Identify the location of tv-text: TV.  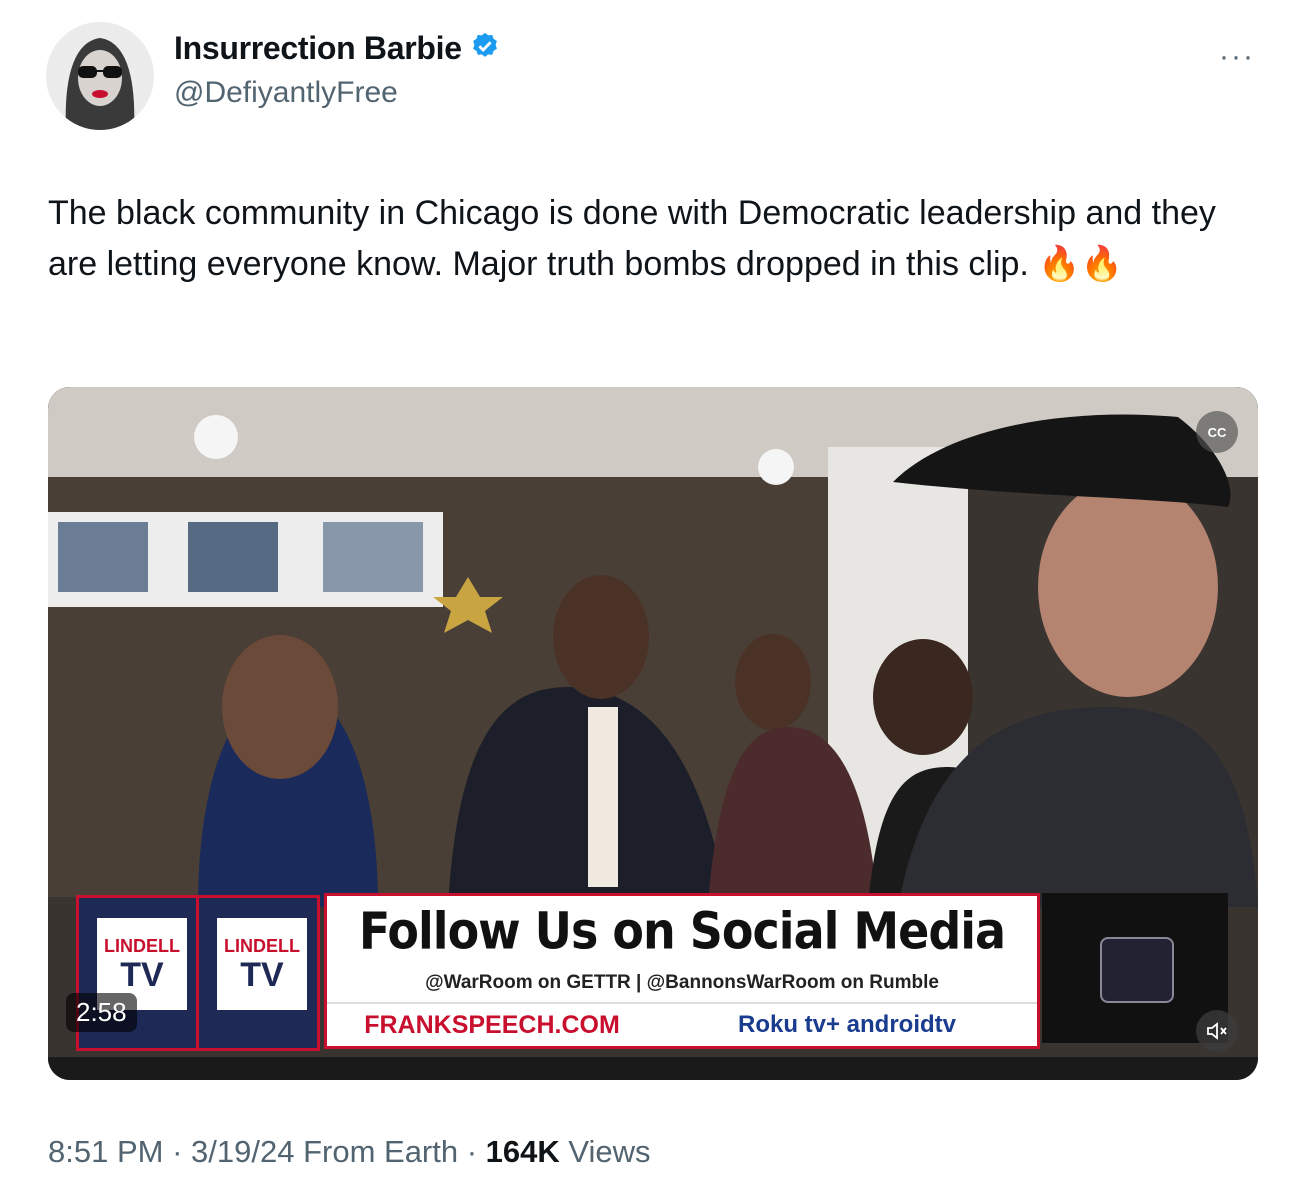
(142, 974).